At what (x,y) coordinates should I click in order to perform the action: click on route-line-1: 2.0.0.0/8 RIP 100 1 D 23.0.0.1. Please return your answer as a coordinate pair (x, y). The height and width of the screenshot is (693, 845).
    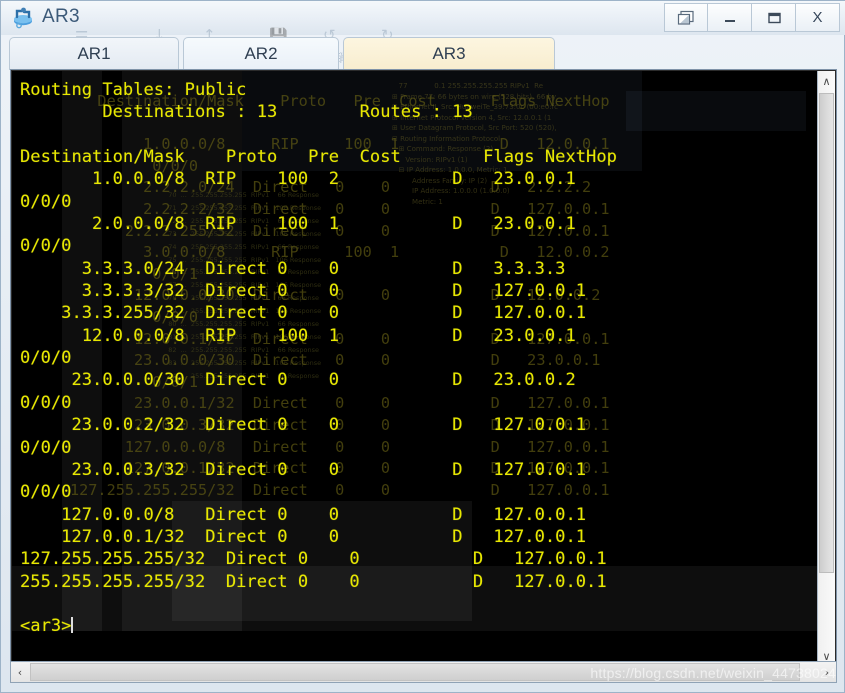
    Looking at the image, I should click on (298, 224).